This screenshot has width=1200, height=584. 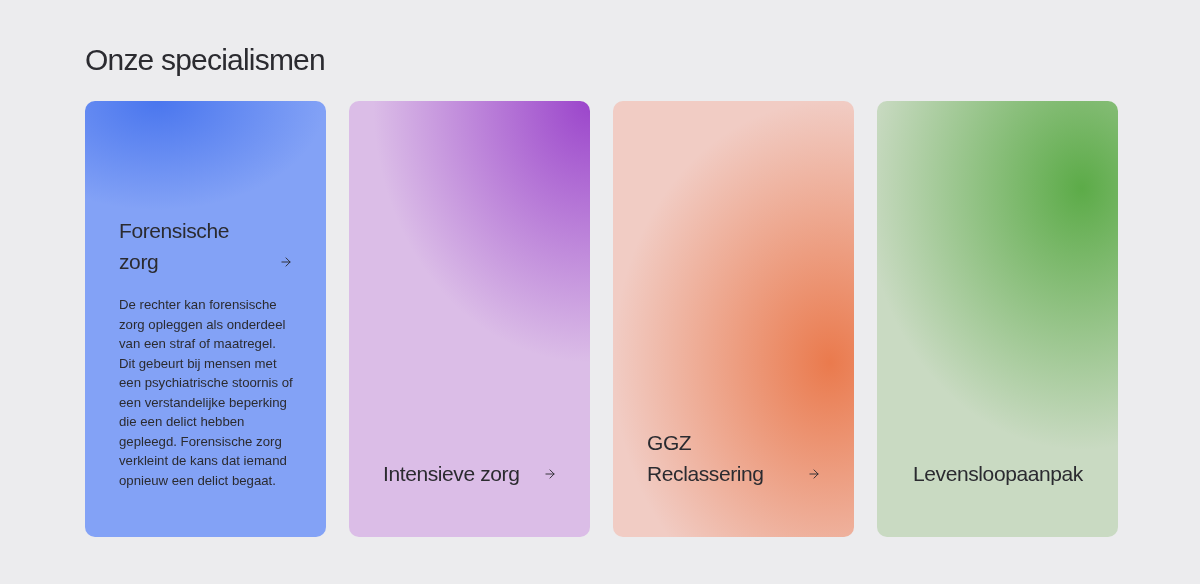 I want to click on card-title: Forensische zorg, so click(x=174, y=246).